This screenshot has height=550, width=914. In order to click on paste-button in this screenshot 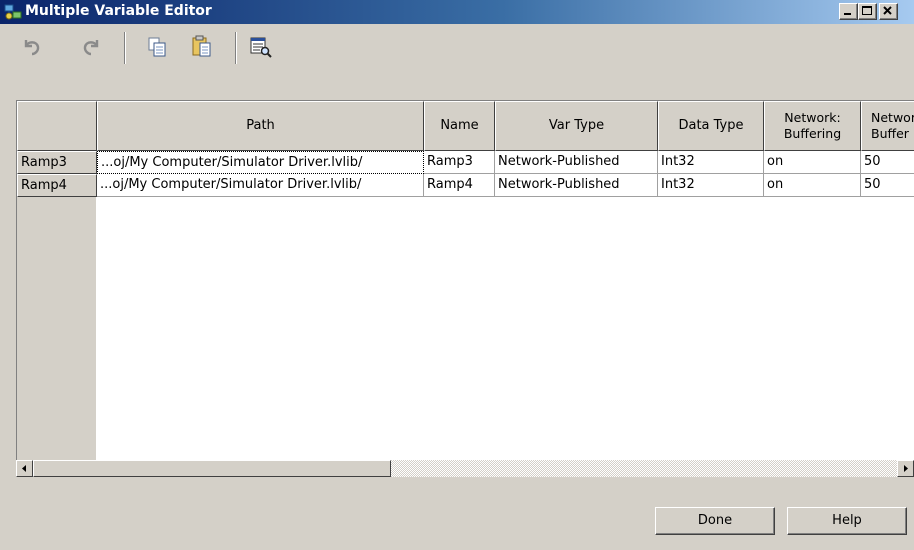, I will do `click(202, 47)`.